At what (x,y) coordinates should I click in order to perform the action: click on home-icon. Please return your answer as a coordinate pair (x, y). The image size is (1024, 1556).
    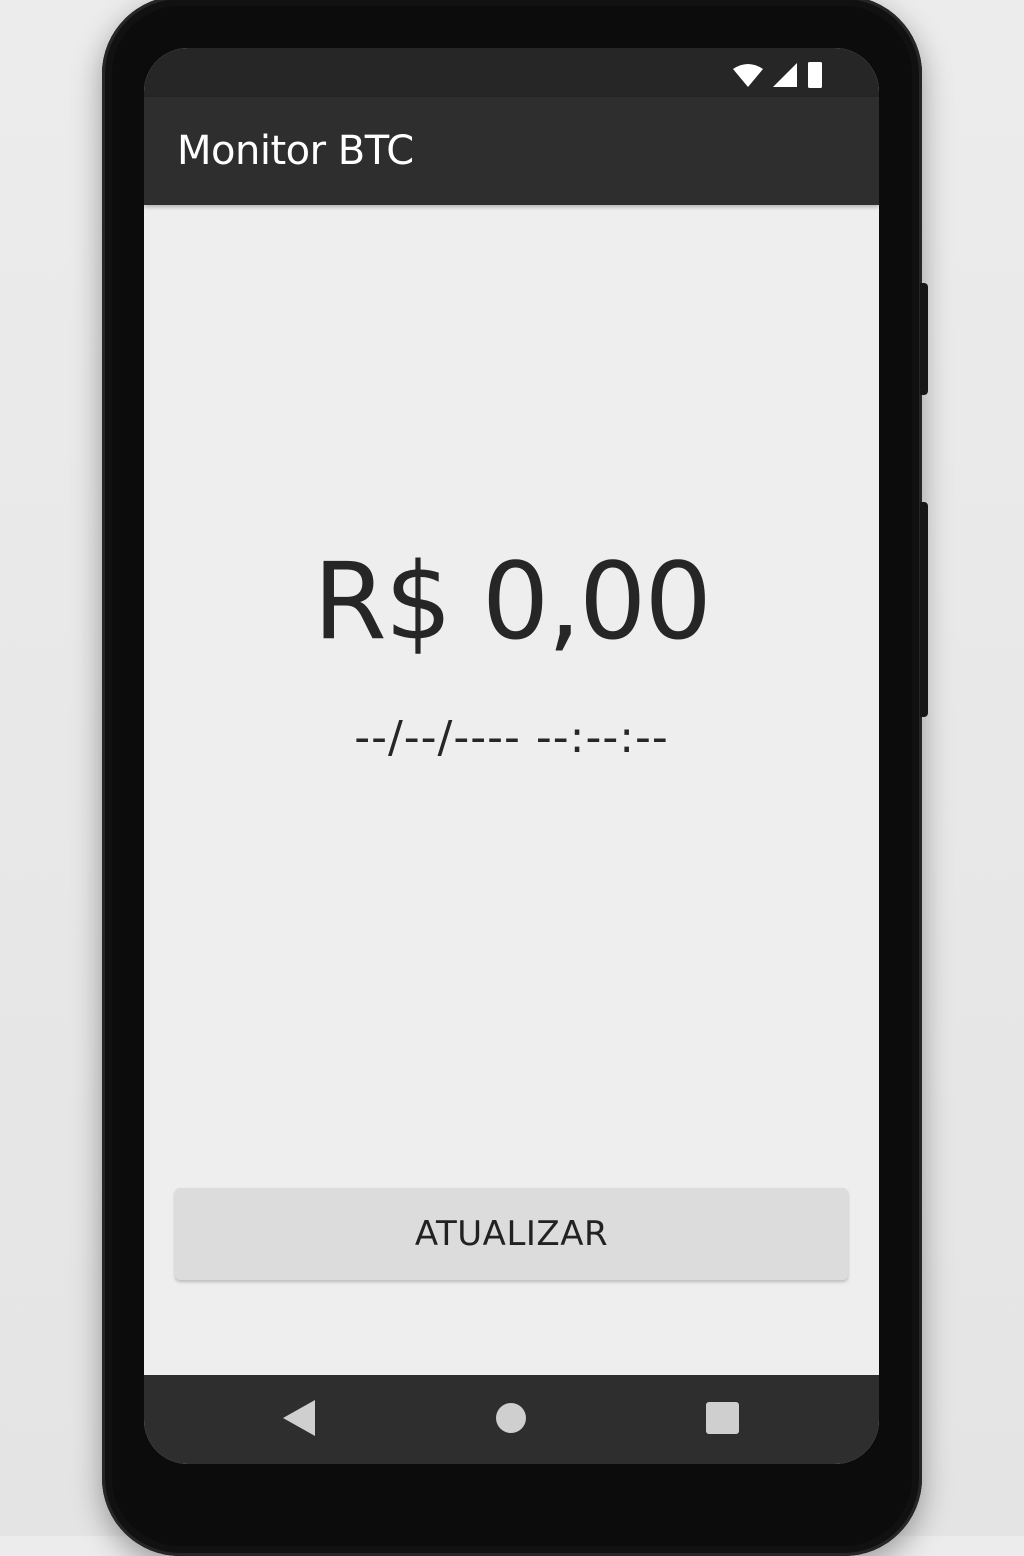
    Looking at the image, I should click on (511, 1418).